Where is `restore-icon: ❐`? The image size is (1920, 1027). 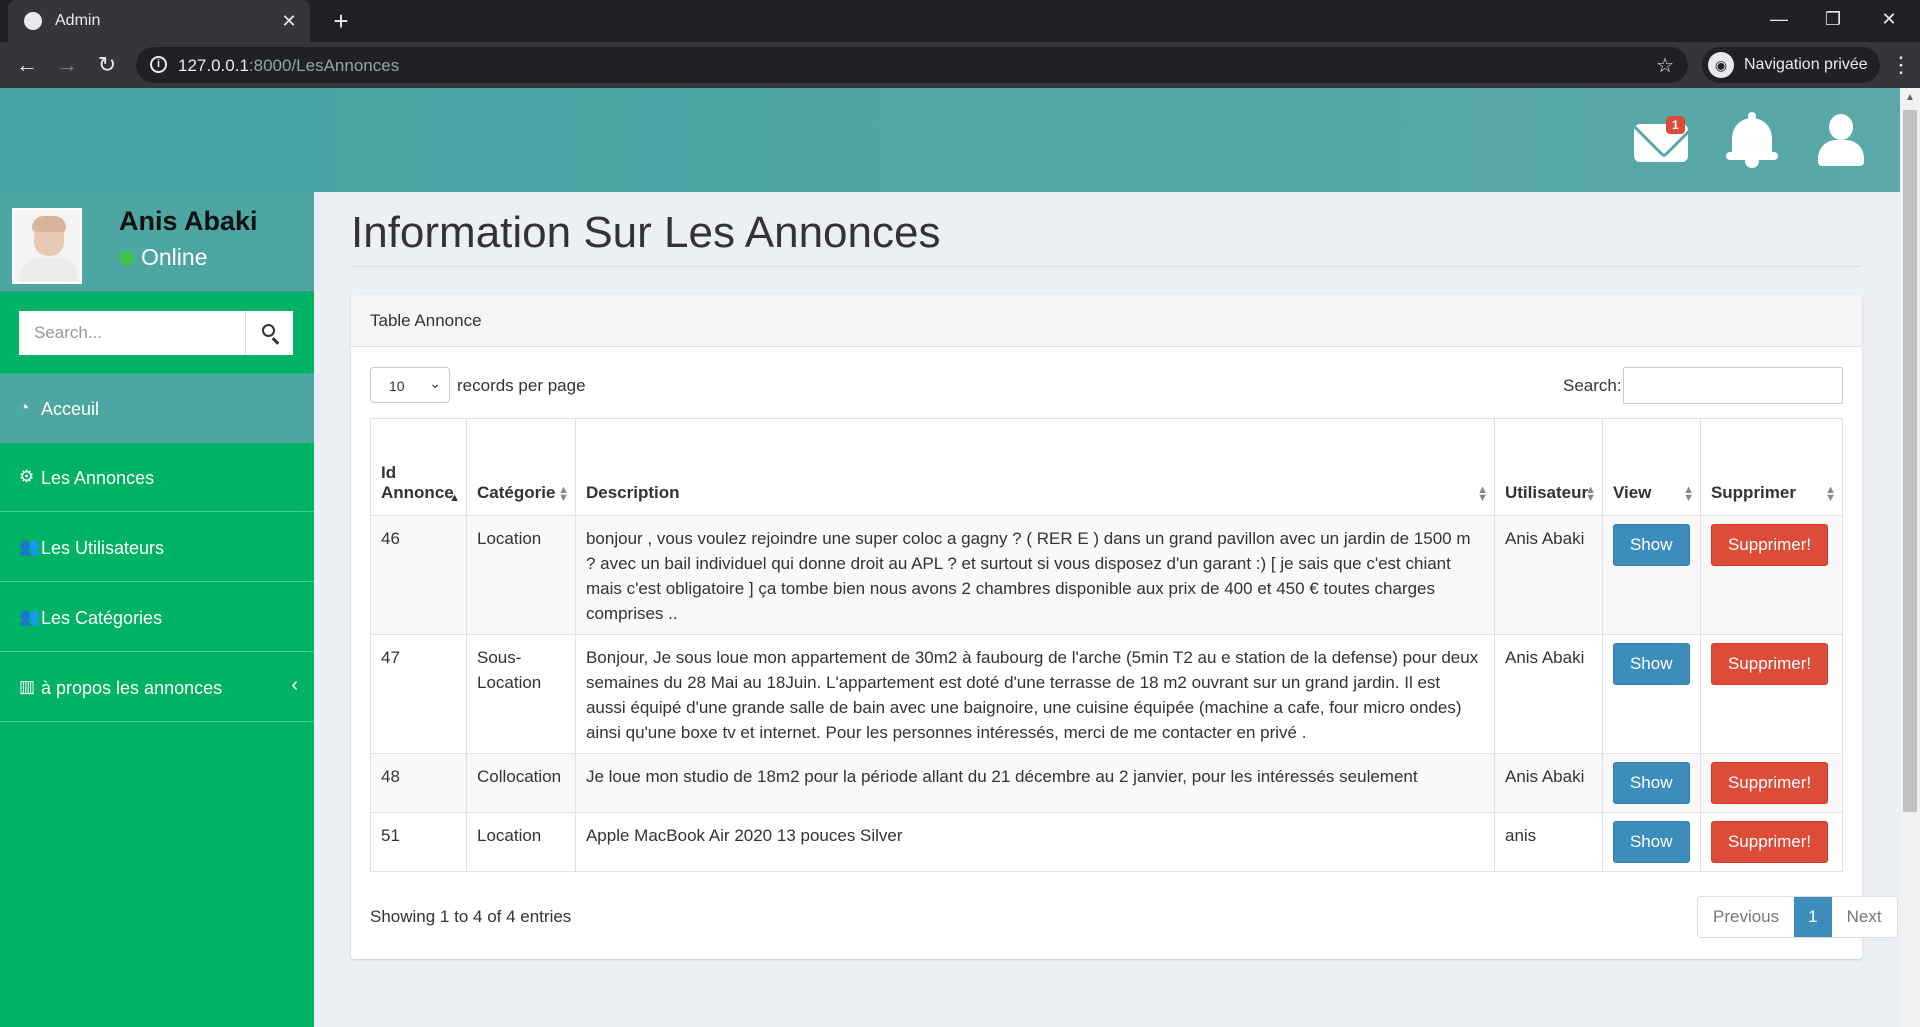 restore-icon: ❐ is located at coordinates (1833, 19).